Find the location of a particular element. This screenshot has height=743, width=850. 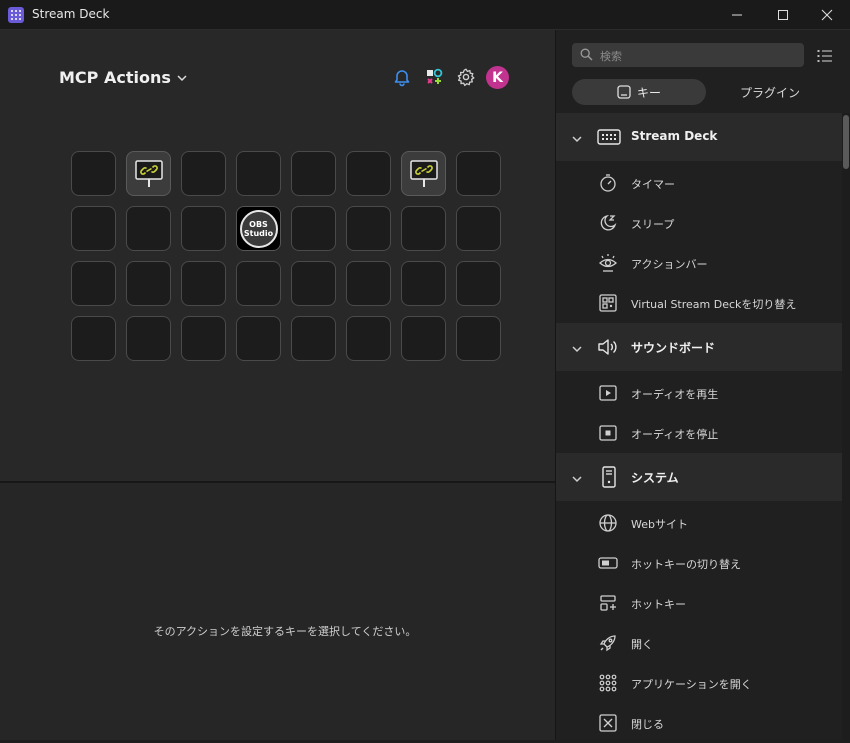

category-header: システム is located at coordinates (699, 477).